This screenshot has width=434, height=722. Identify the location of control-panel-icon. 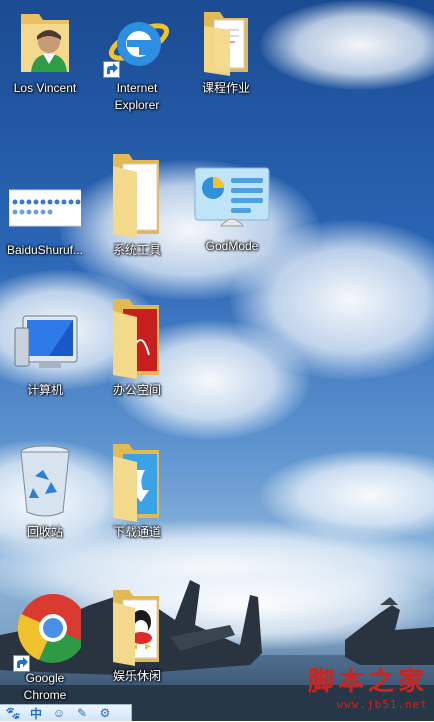
(232, 200).